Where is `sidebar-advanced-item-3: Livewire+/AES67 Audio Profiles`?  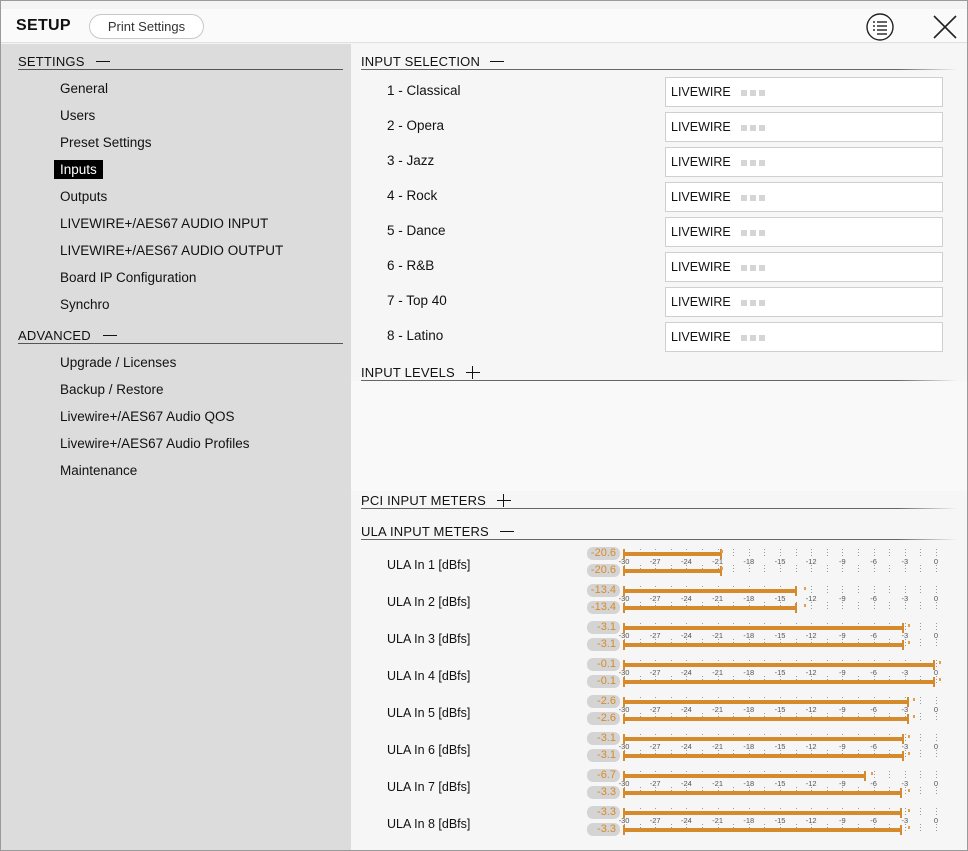 sidebar-advanced-item-3: Livewire+/AES67 Audio Profiles is located at coordinates (154, 443).